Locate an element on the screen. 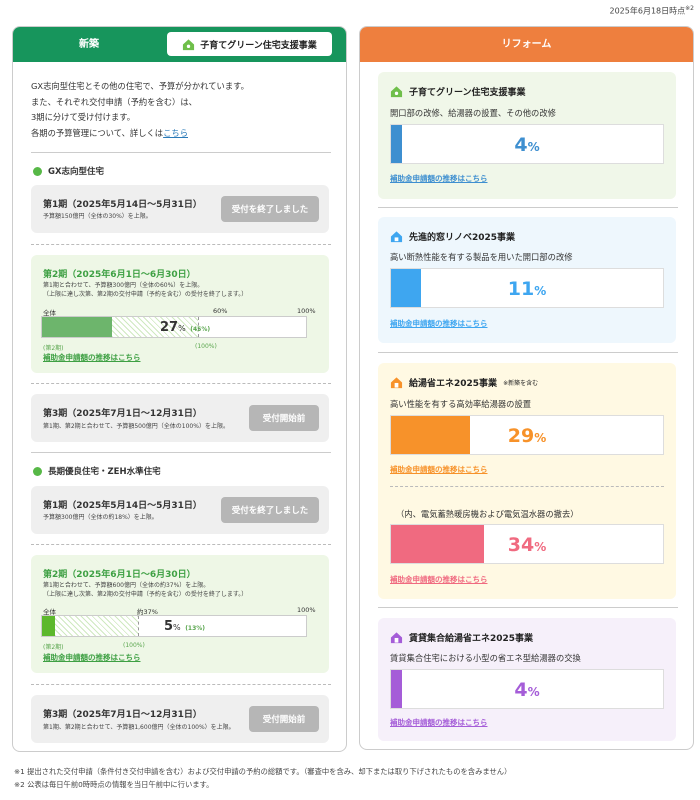 This screenshot has height=800, width=700. item-progress-bar: 11% is located at coordinates (527, 288).